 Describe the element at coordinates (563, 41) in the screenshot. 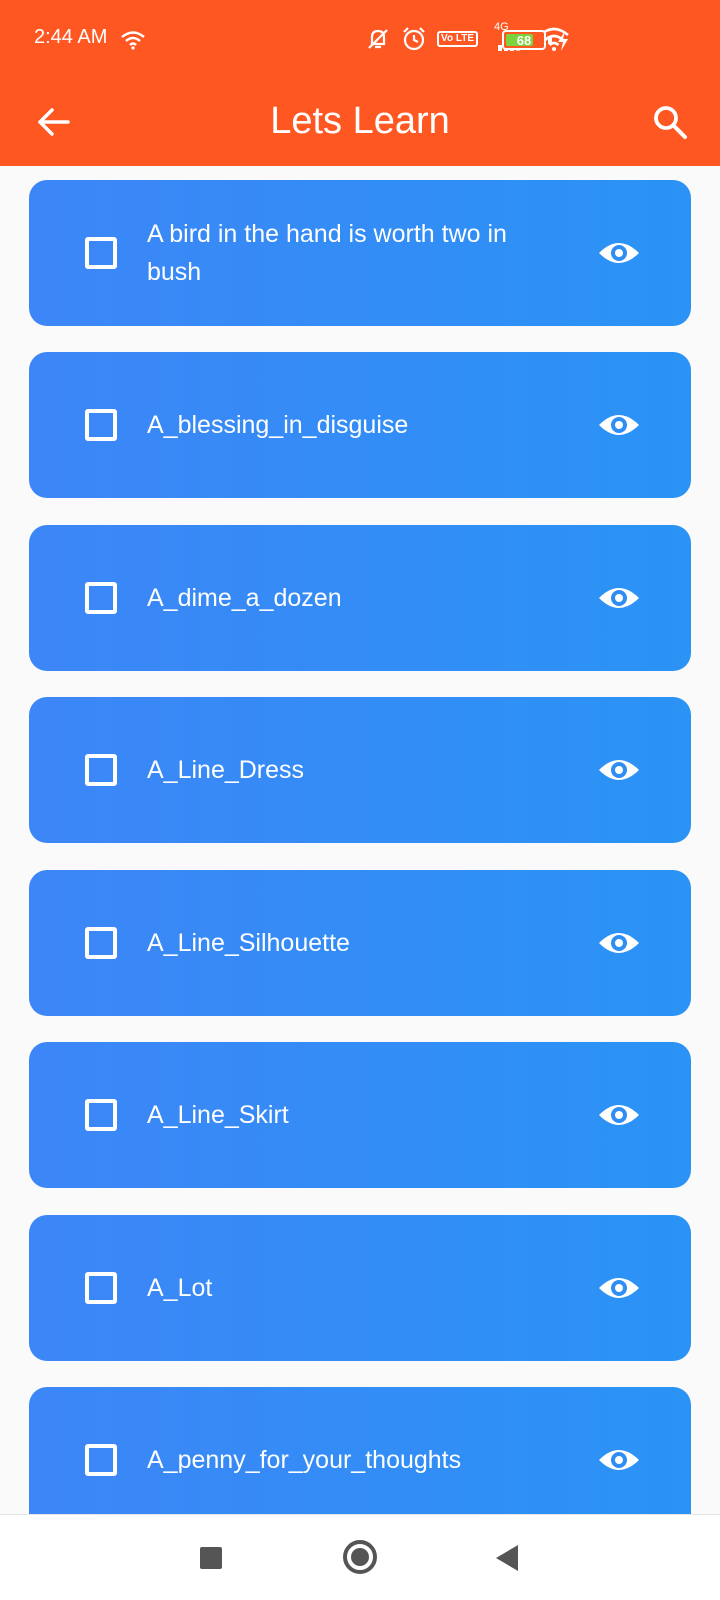

I see `charging-icon` at that location.